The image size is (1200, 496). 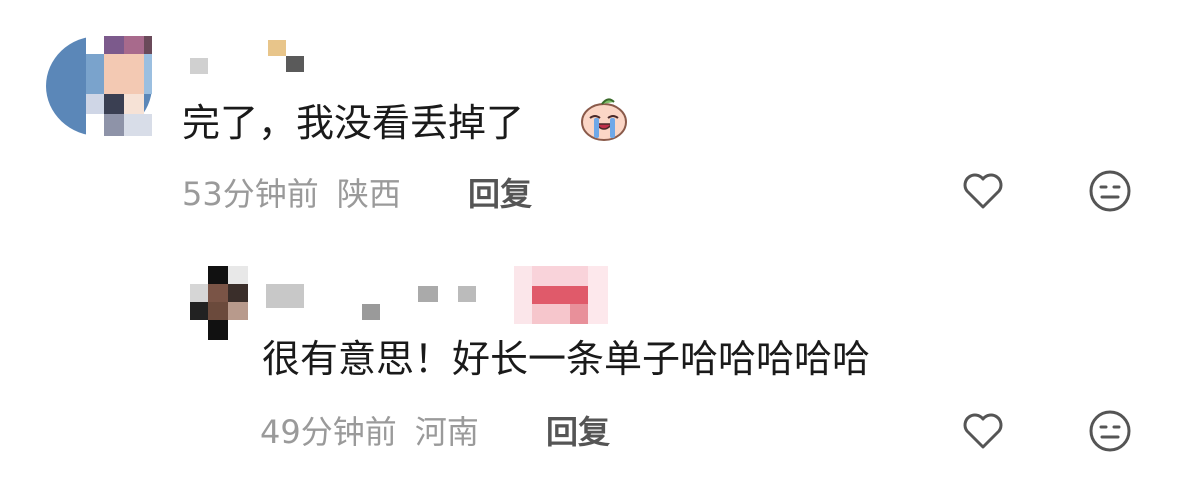 What do you see at coordinates (250, 194) in the screenshot?
I see `comment-time: 53分钟前` at bounding box center [250, 194].